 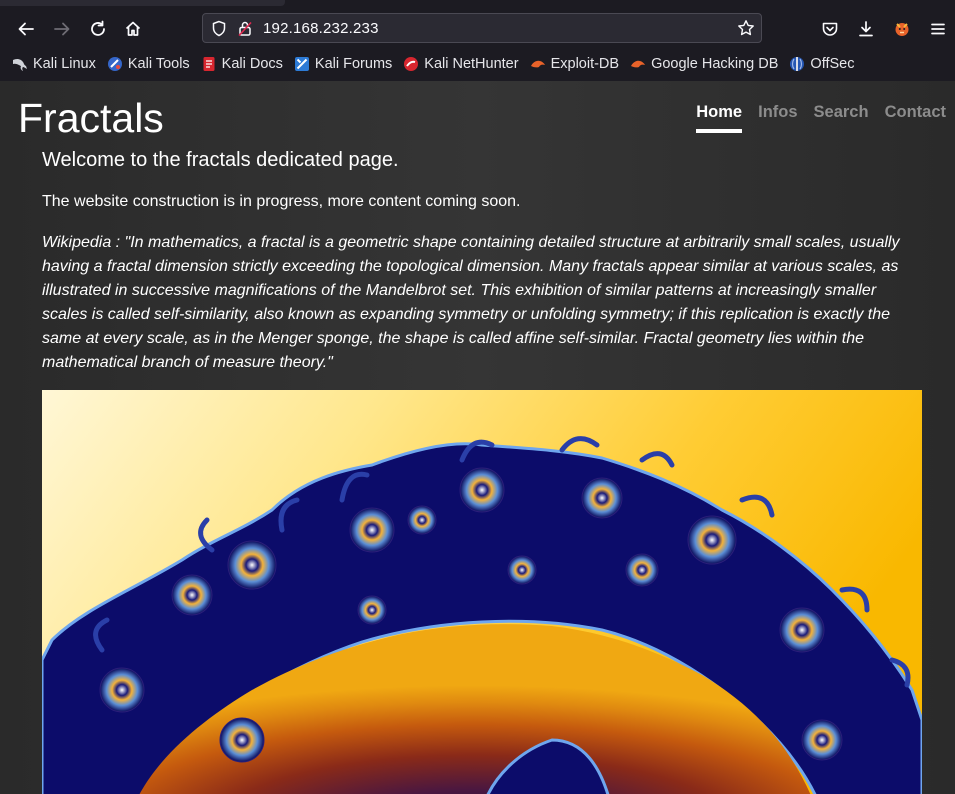 I want to click on bookmark-label: Google Hacking DB, so click(x=715, y=64).